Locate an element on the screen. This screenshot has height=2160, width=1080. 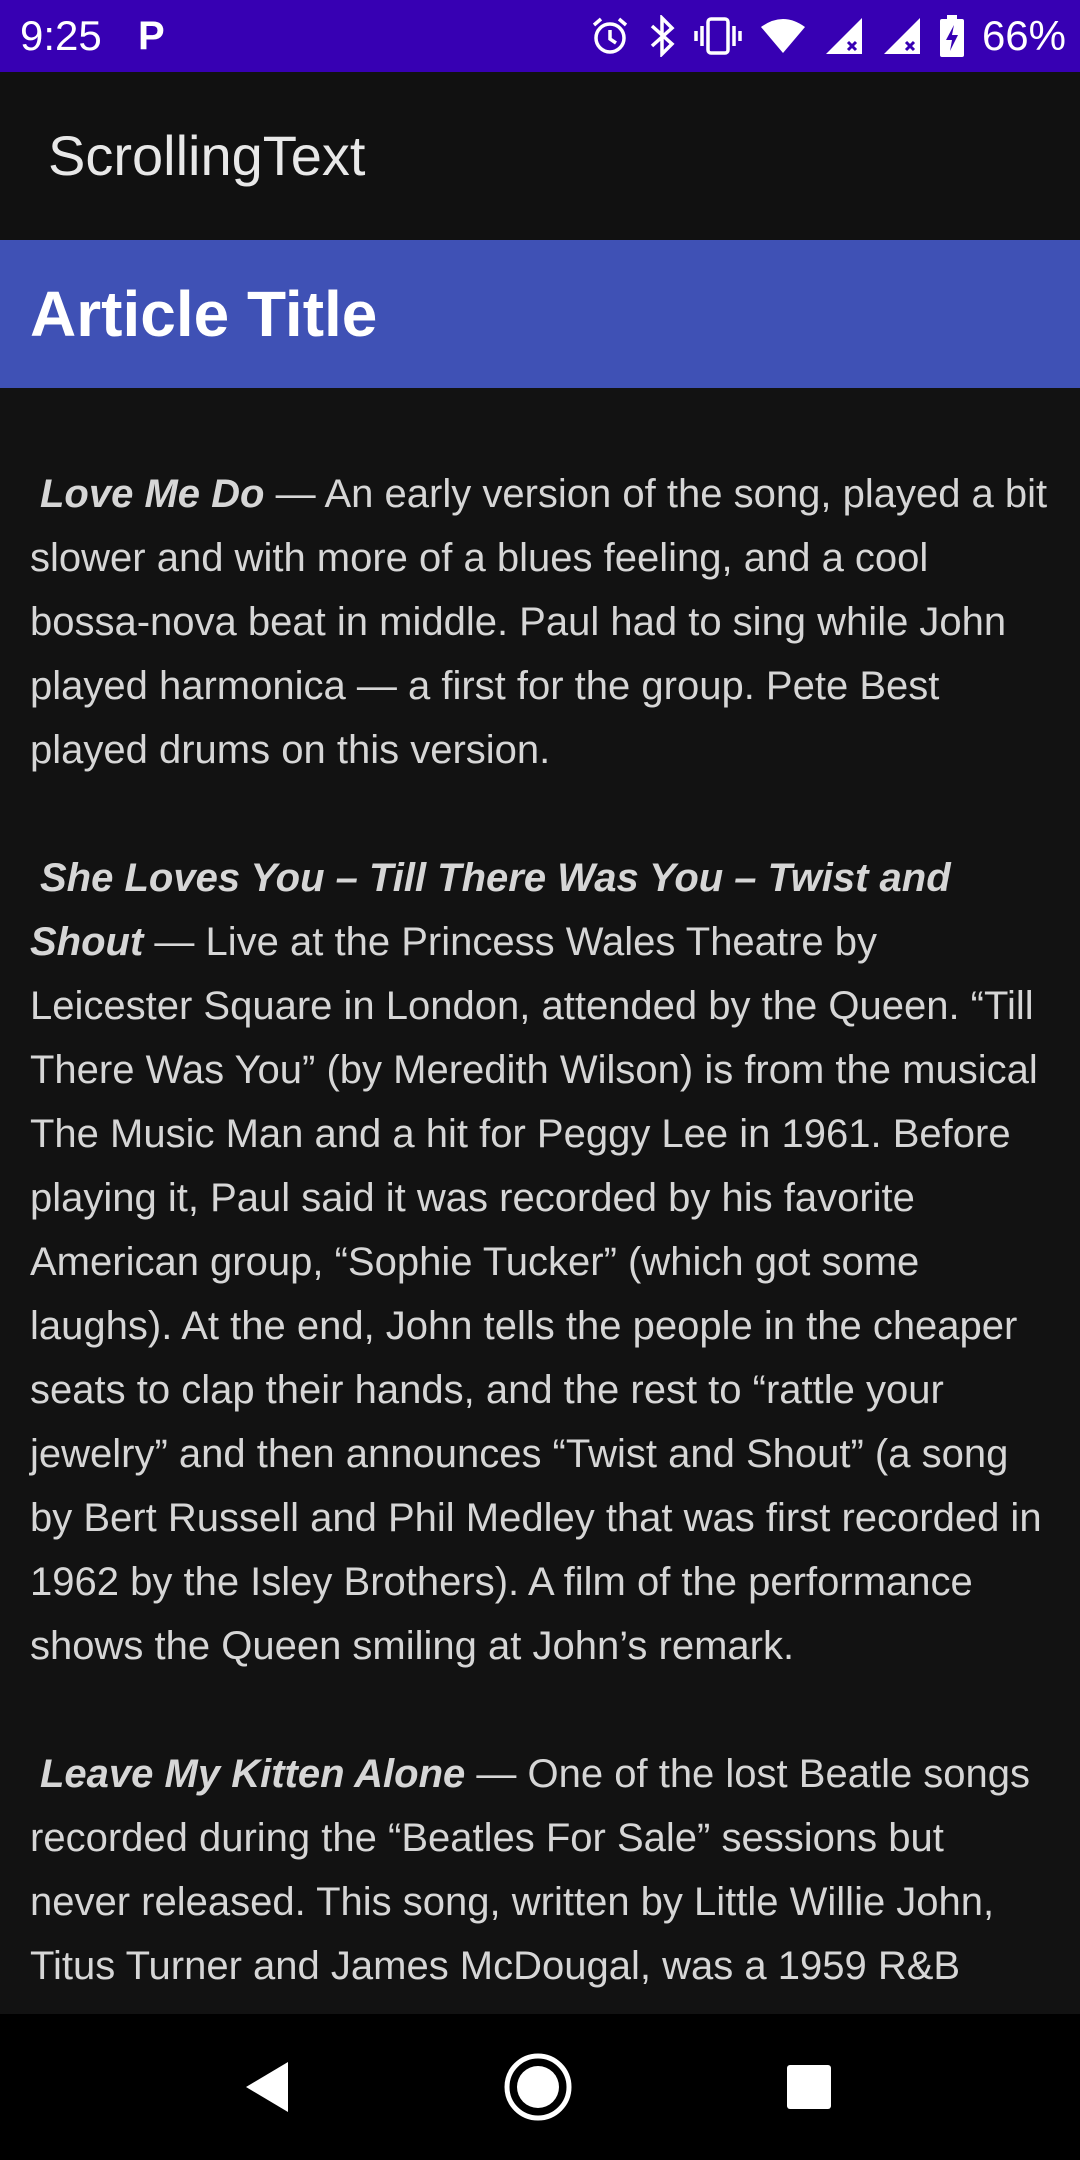
vibrate-icon is located at coordinates (718, 36).